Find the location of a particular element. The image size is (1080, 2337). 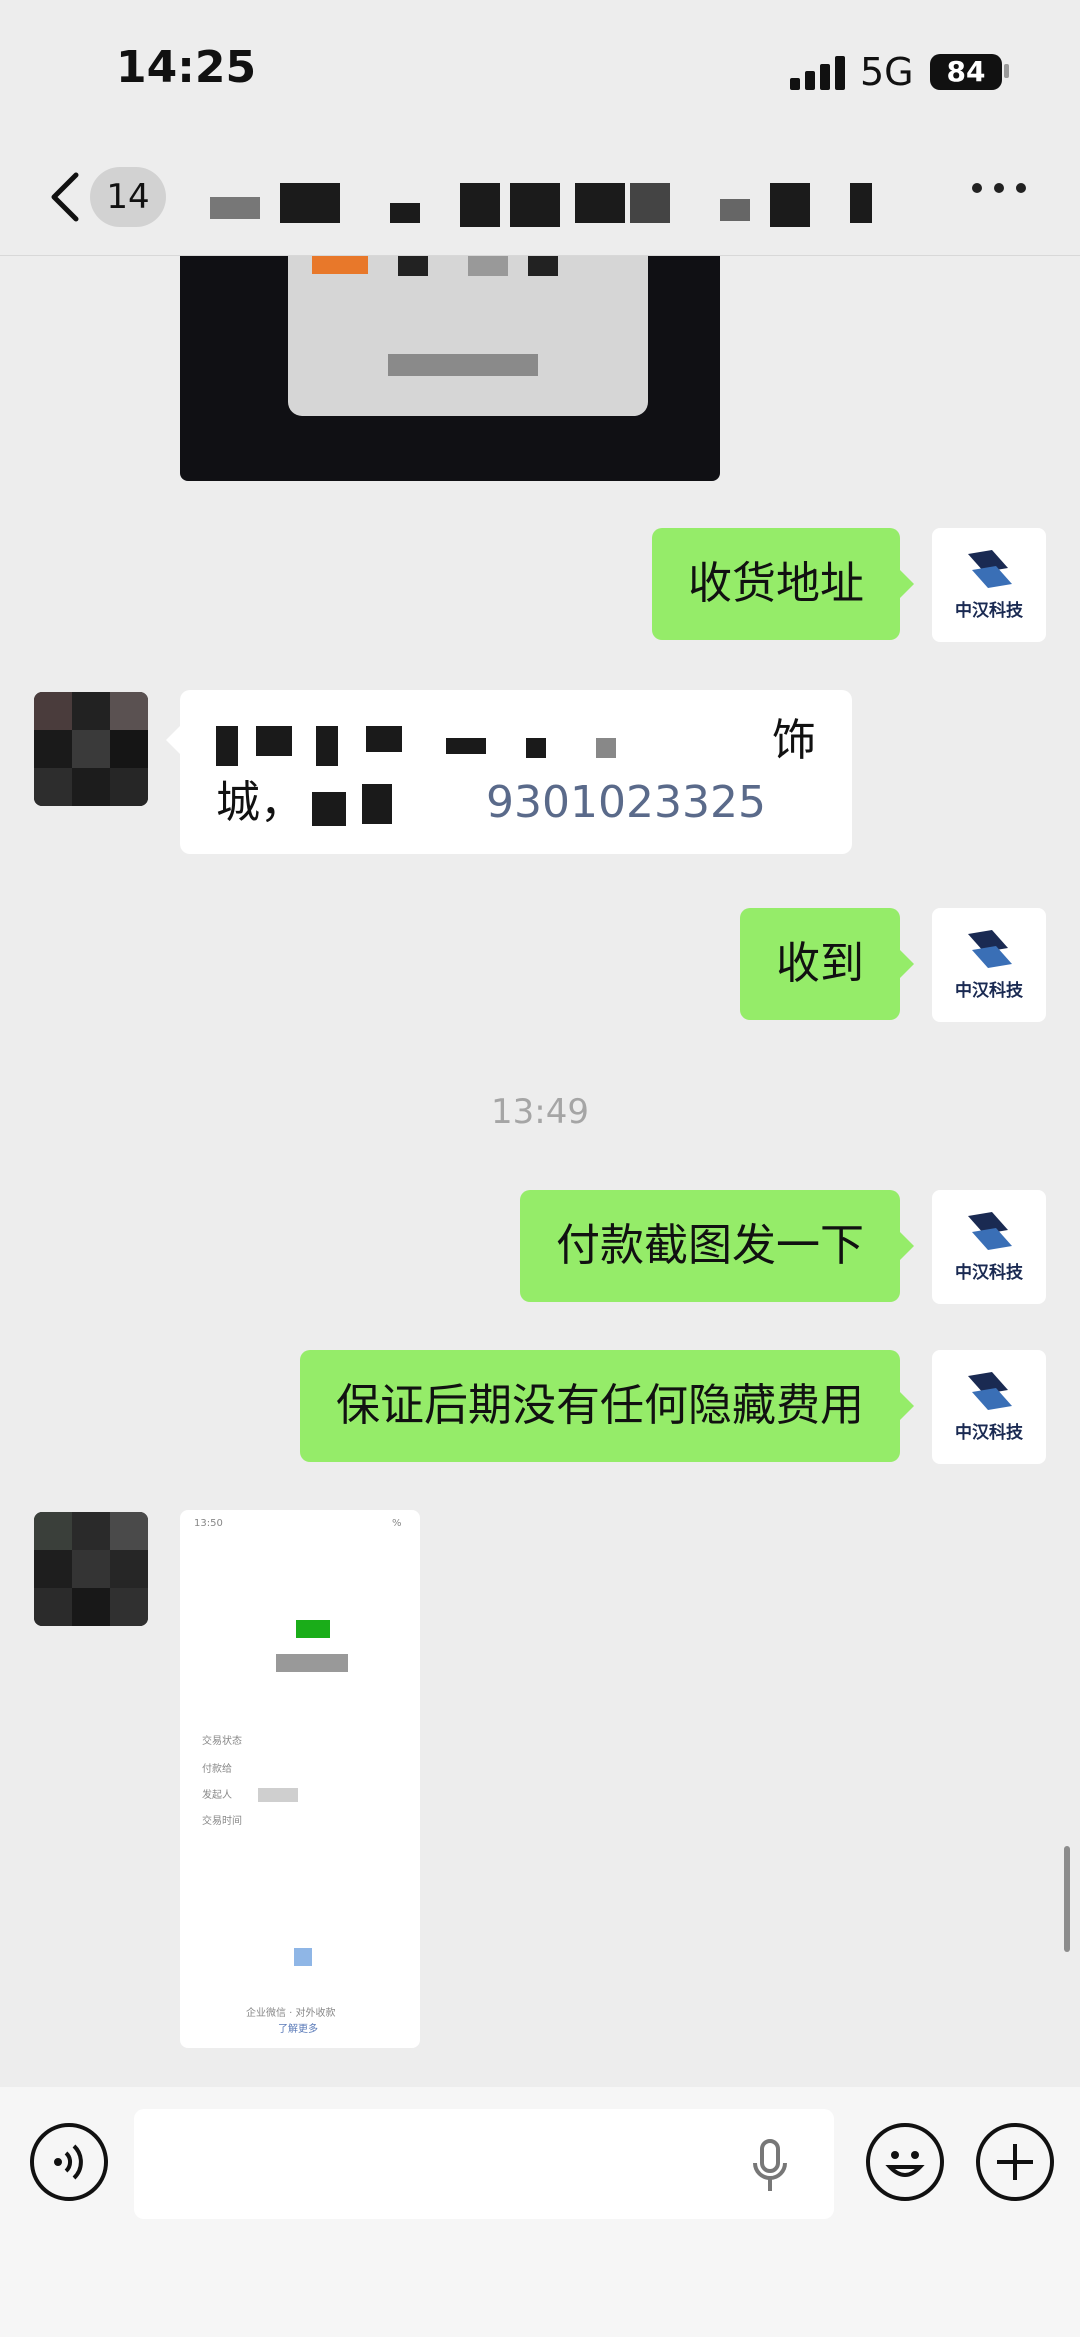

network-type: 5G is located at coordinates (887, 72).